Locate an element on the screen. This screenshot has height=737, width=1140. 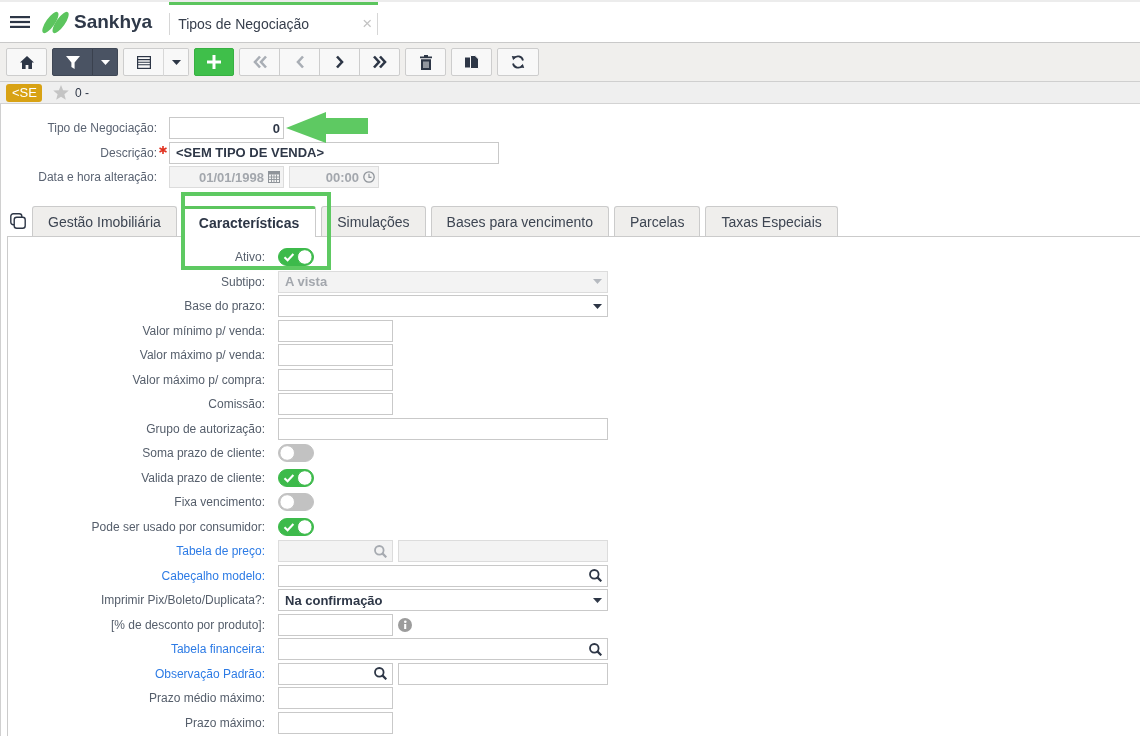
delete-button is located at coordinates (425, 62).